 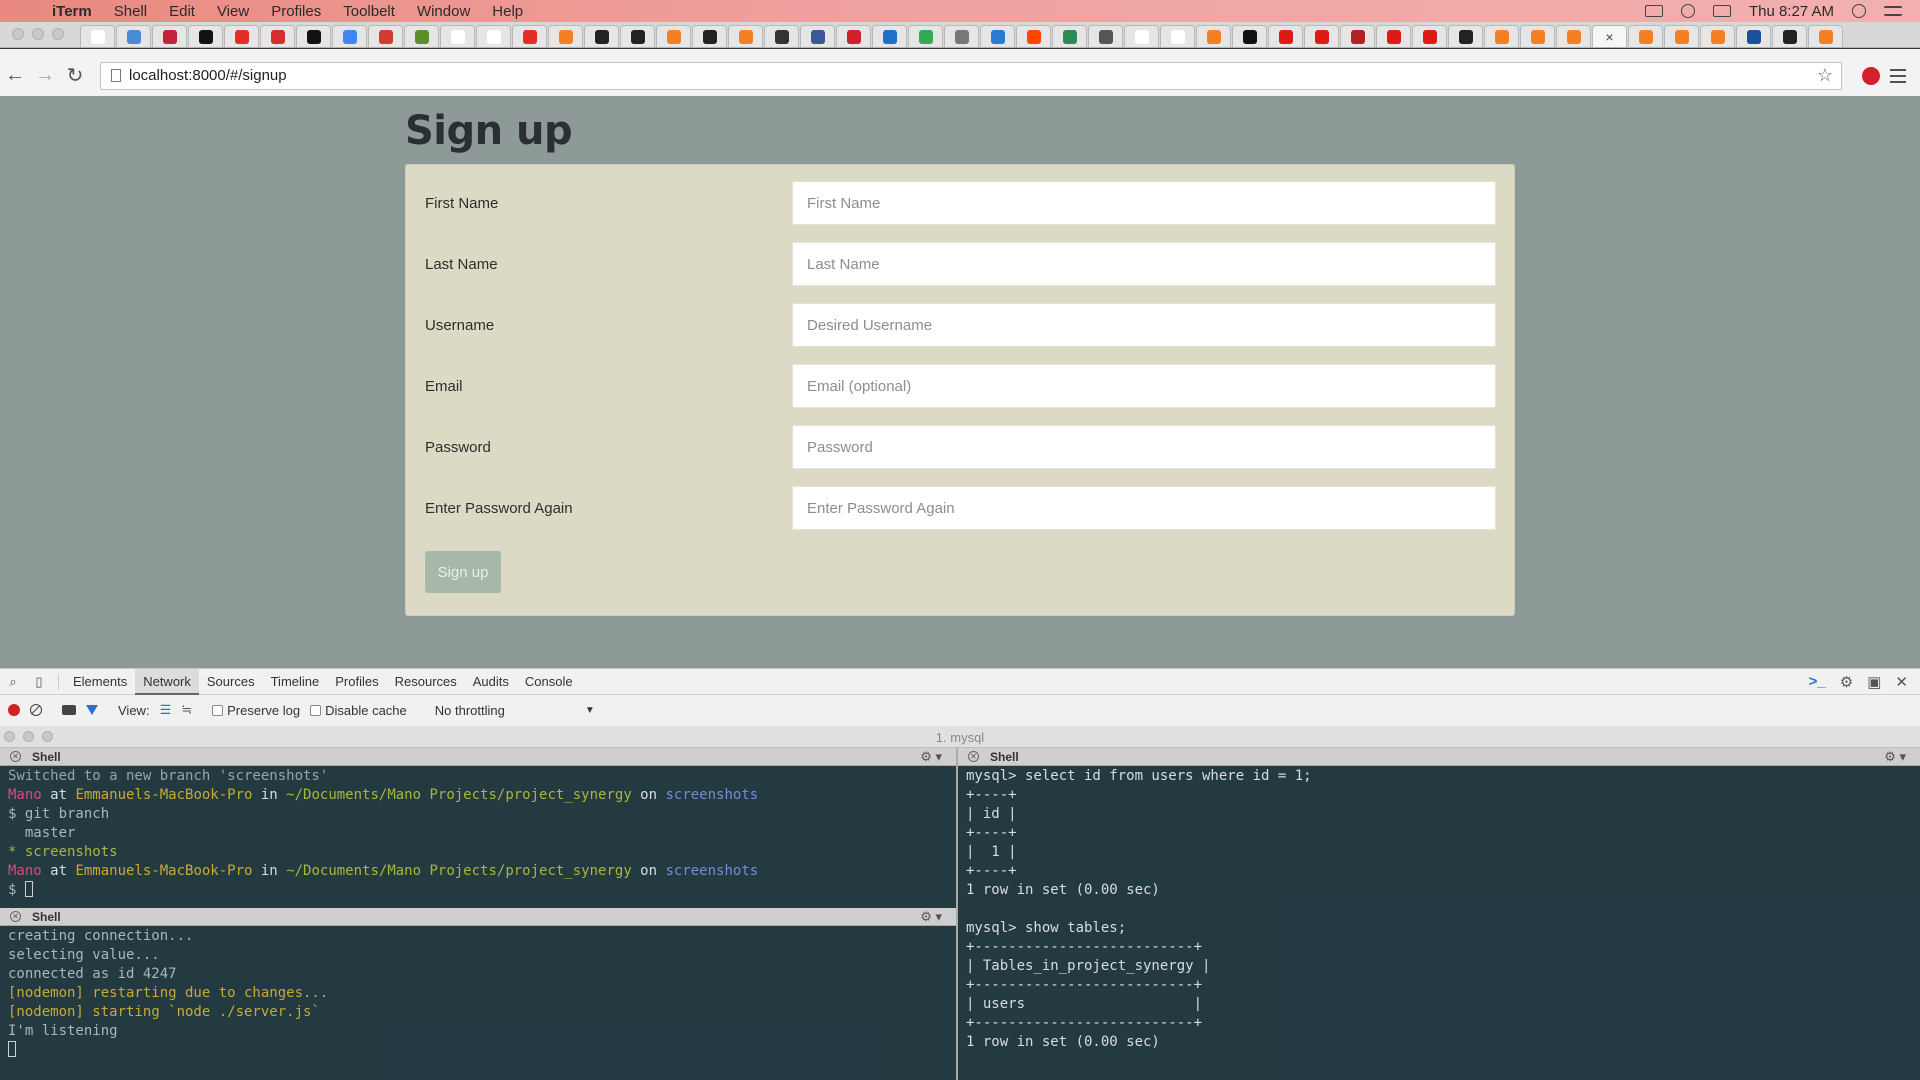 What do you see at coordinates (1791, 11) in the screenshot?
I see `menubar-clock: Thu 8:27 AM` at bounding box center [1791, 11].